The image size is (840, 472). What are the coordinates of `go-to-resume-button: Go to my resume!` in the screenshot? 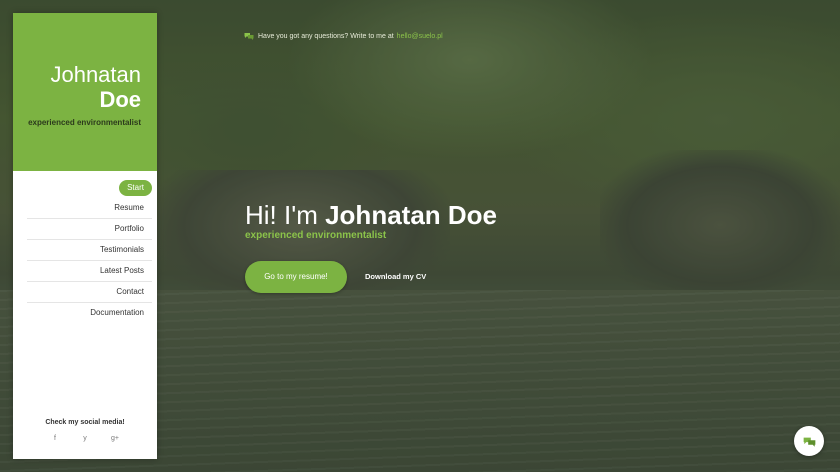 It's located at (296, 277).